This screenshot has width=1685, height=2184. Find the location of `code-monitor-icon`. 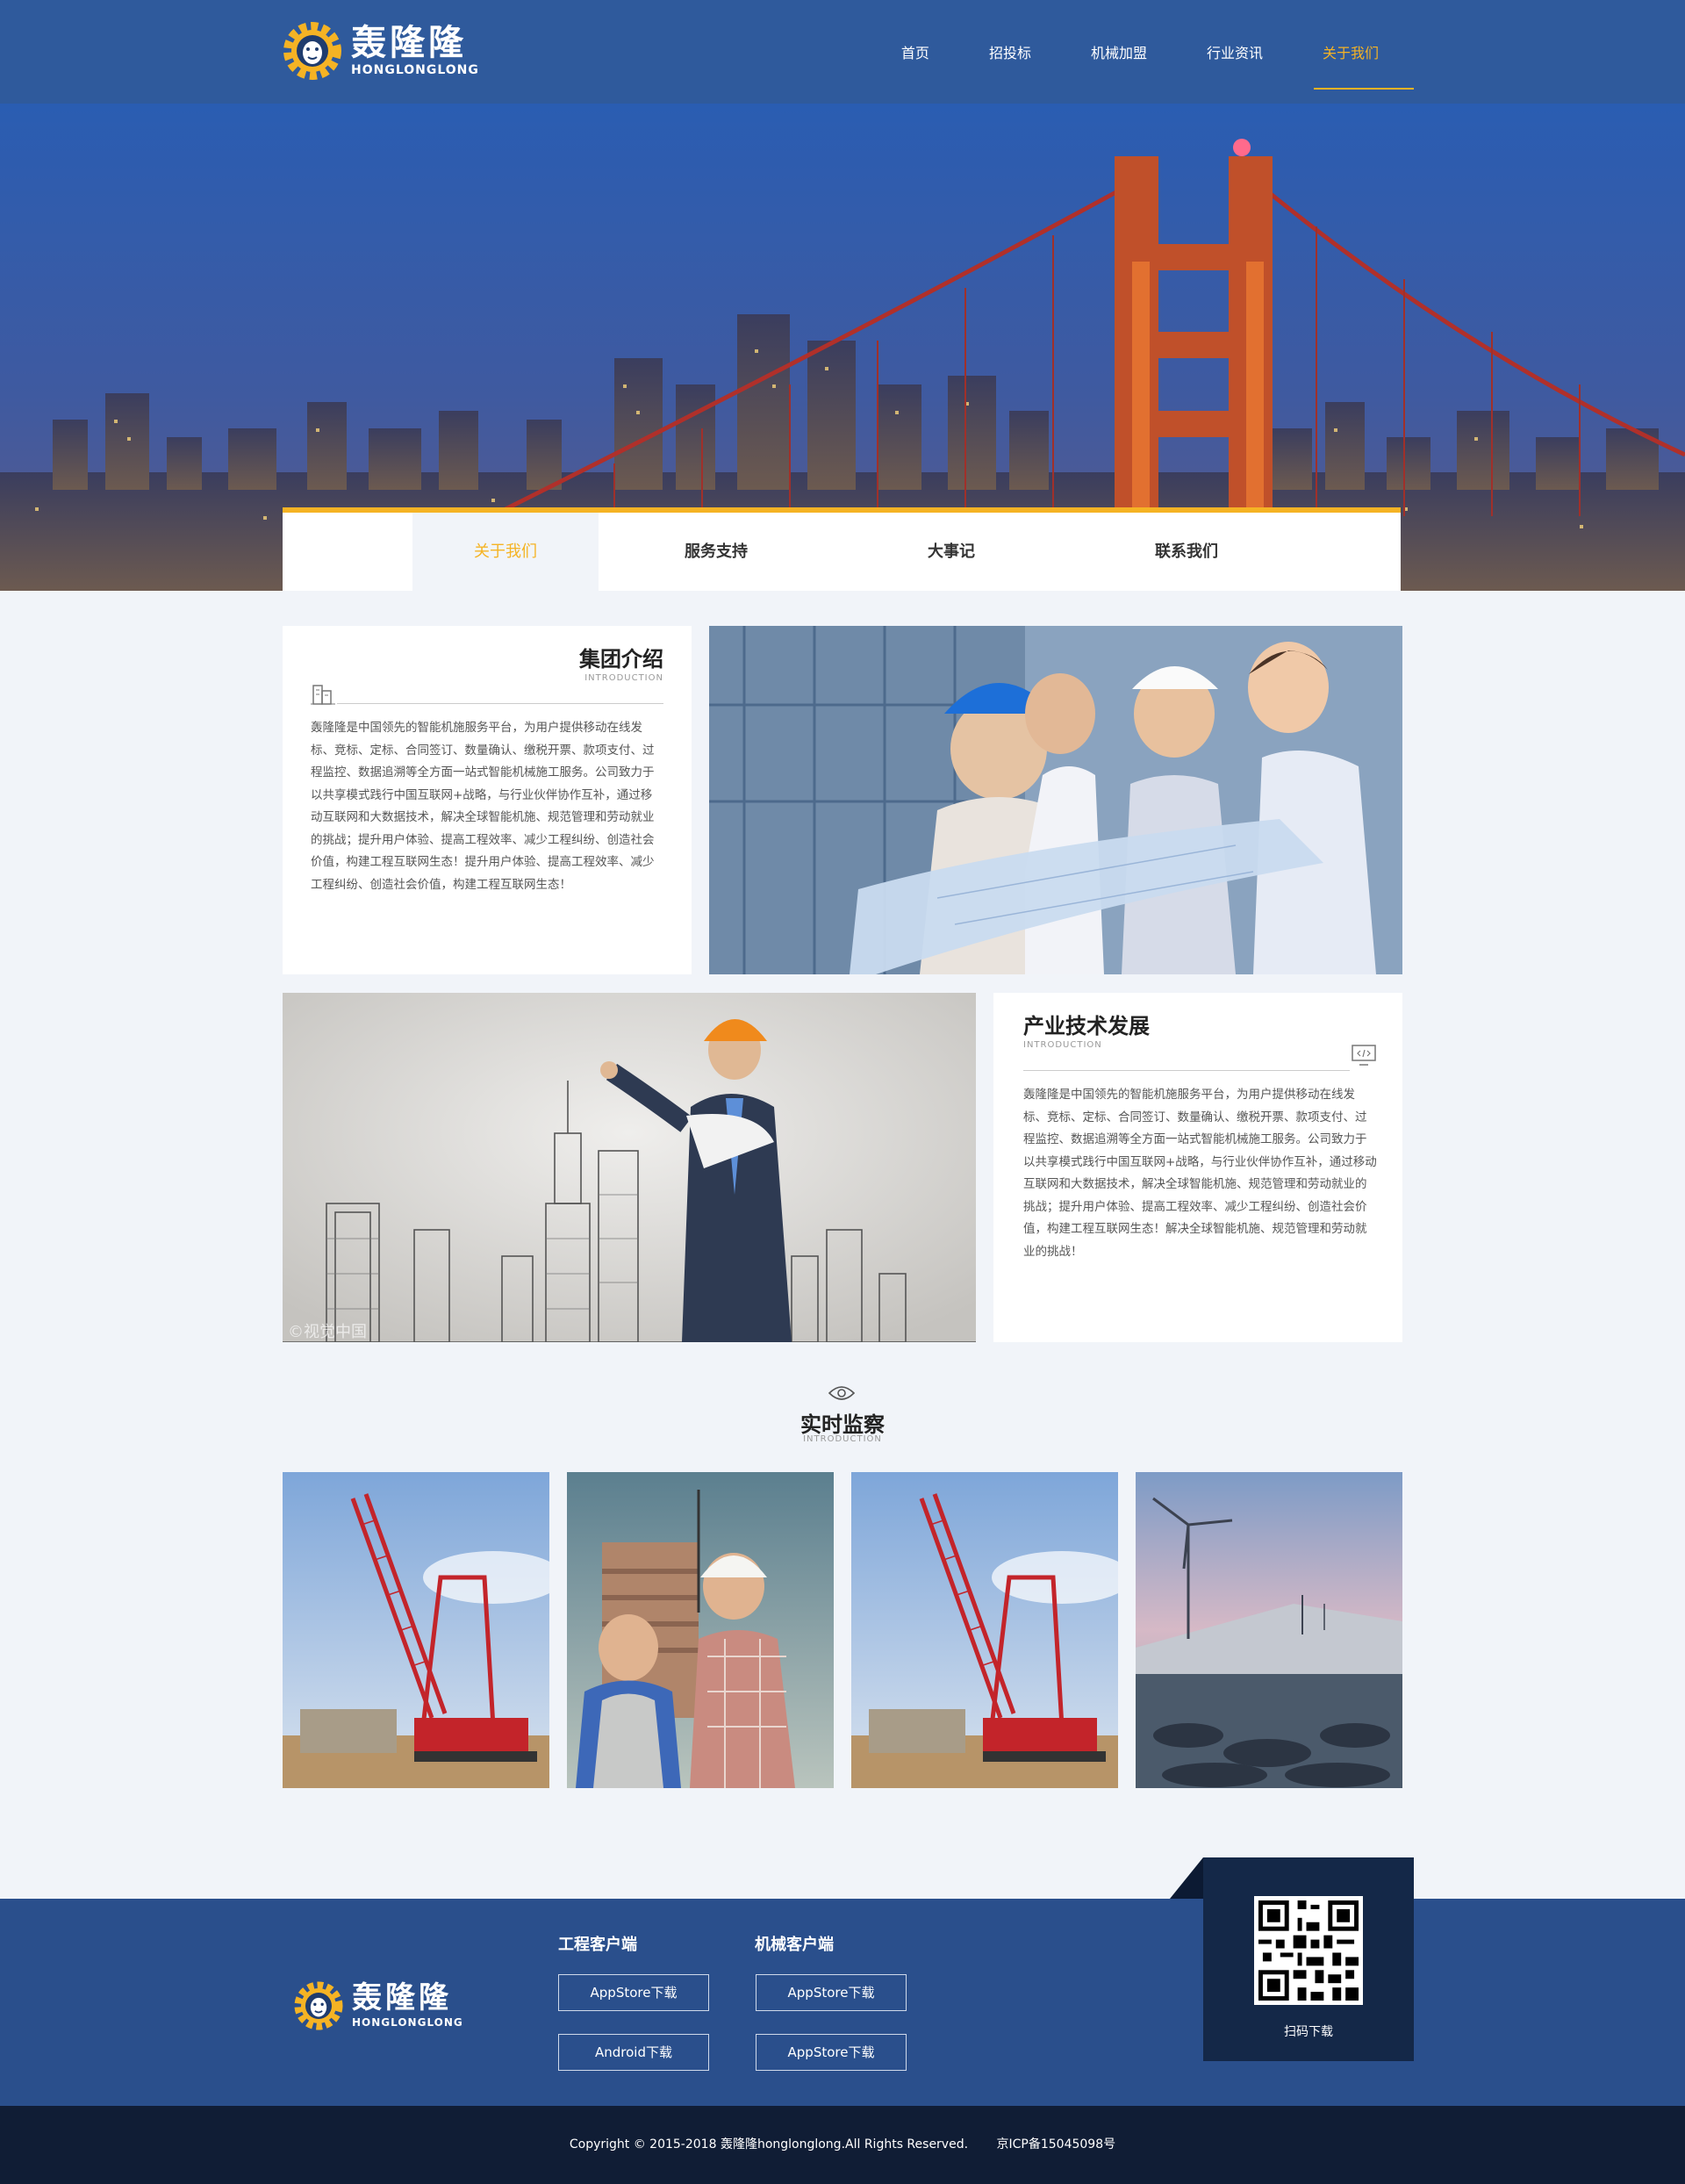

code-monitor-icon is located at coordinates (1364, 1055).